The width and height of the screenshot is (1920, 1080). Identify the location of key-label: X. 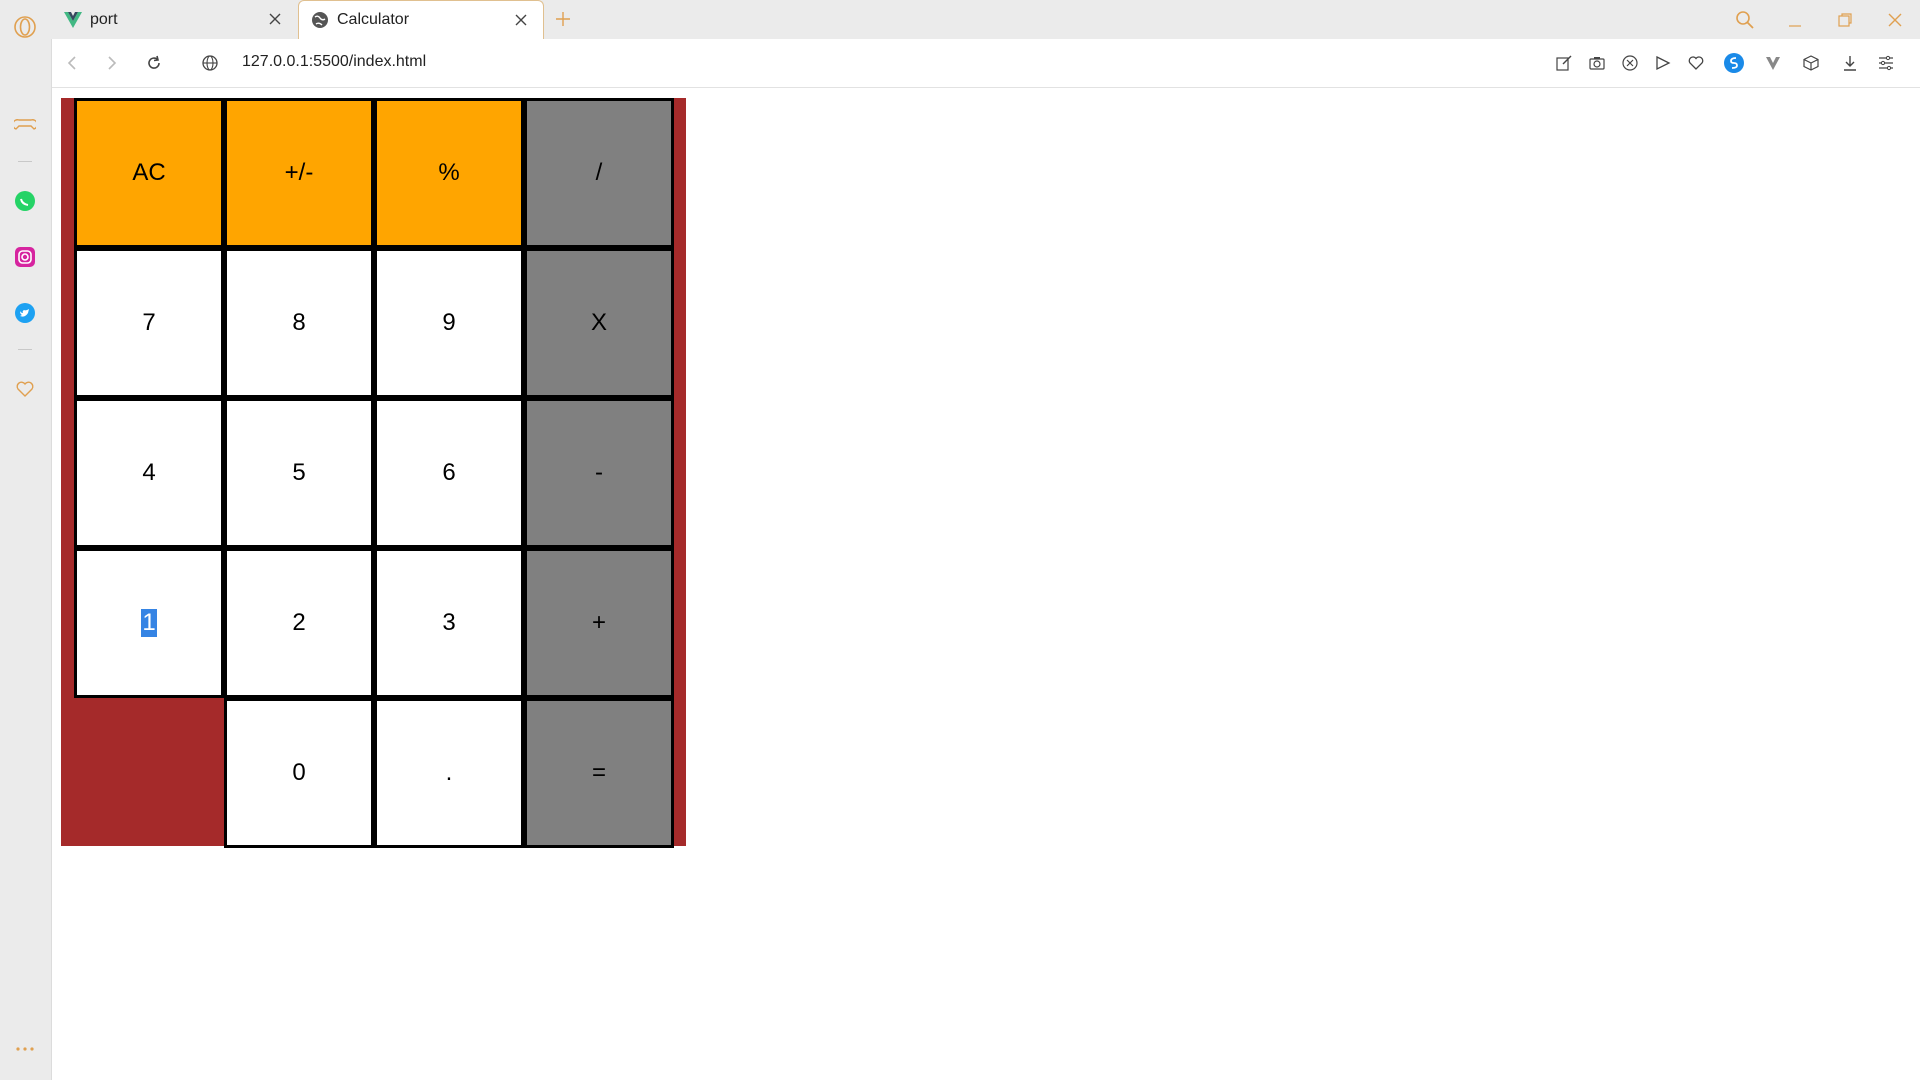
(598, 322).